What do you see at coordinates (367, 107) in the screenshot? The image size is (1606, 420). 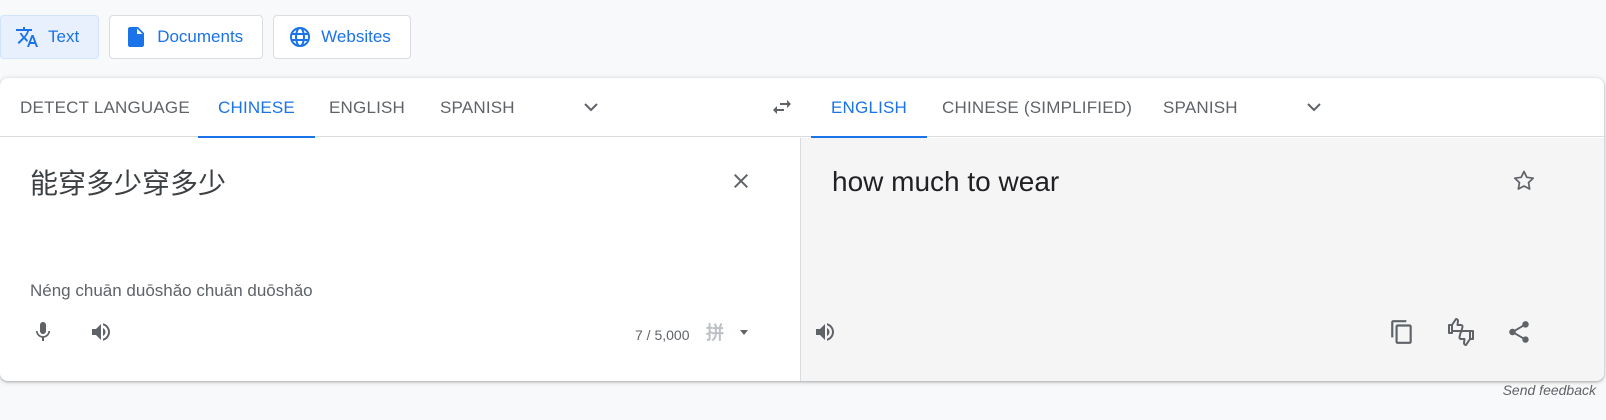 I see `tab-source-english: ENGLISH` at bounding box center [367, 107].